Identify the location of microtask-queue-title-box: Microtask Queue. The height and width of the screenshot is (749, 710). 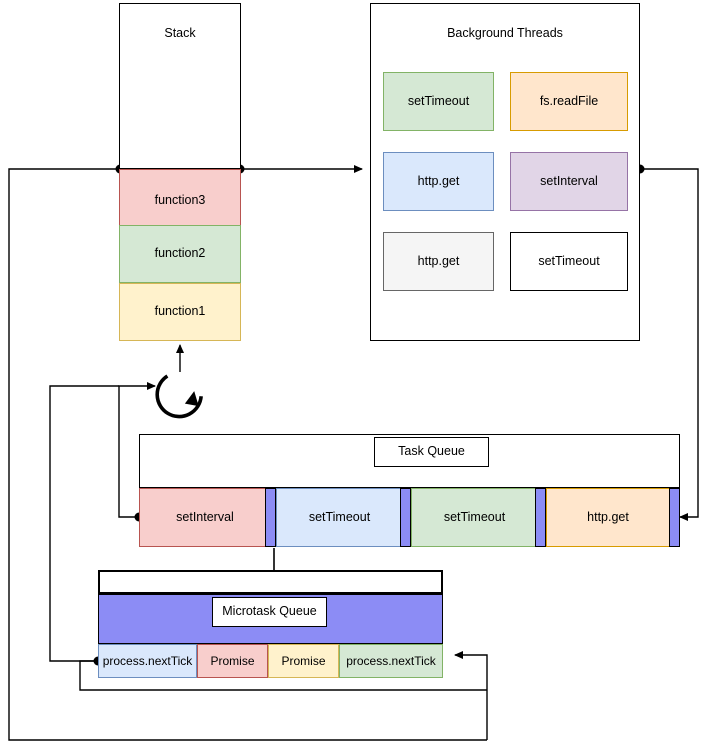
(269, 612).